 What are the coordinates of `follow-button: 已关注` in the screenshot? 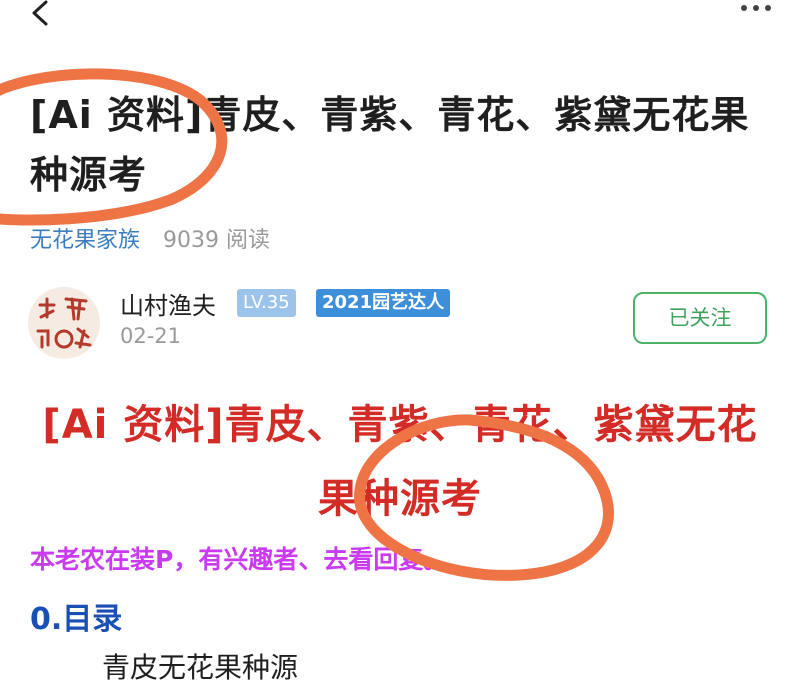 It's located at (700, 318).